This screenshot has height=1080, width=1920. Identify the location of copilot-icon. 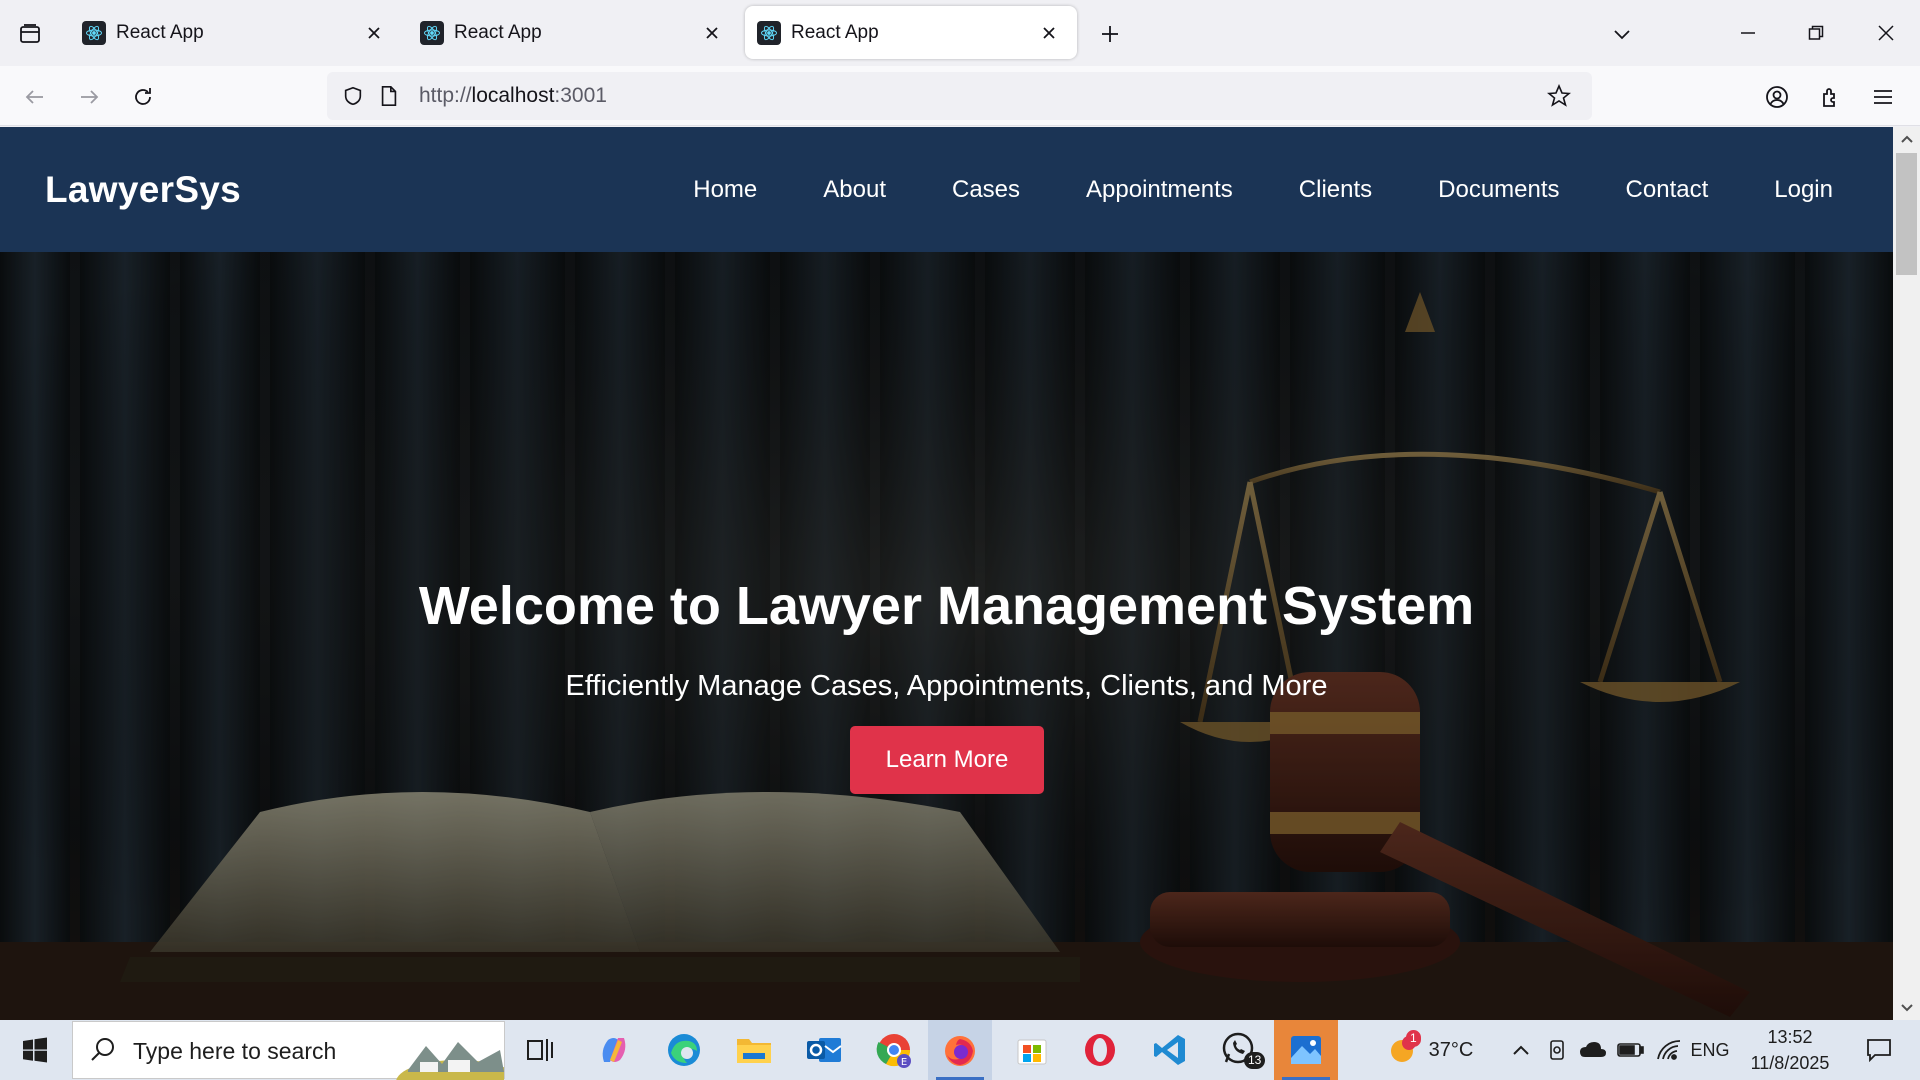
(614, 1050).